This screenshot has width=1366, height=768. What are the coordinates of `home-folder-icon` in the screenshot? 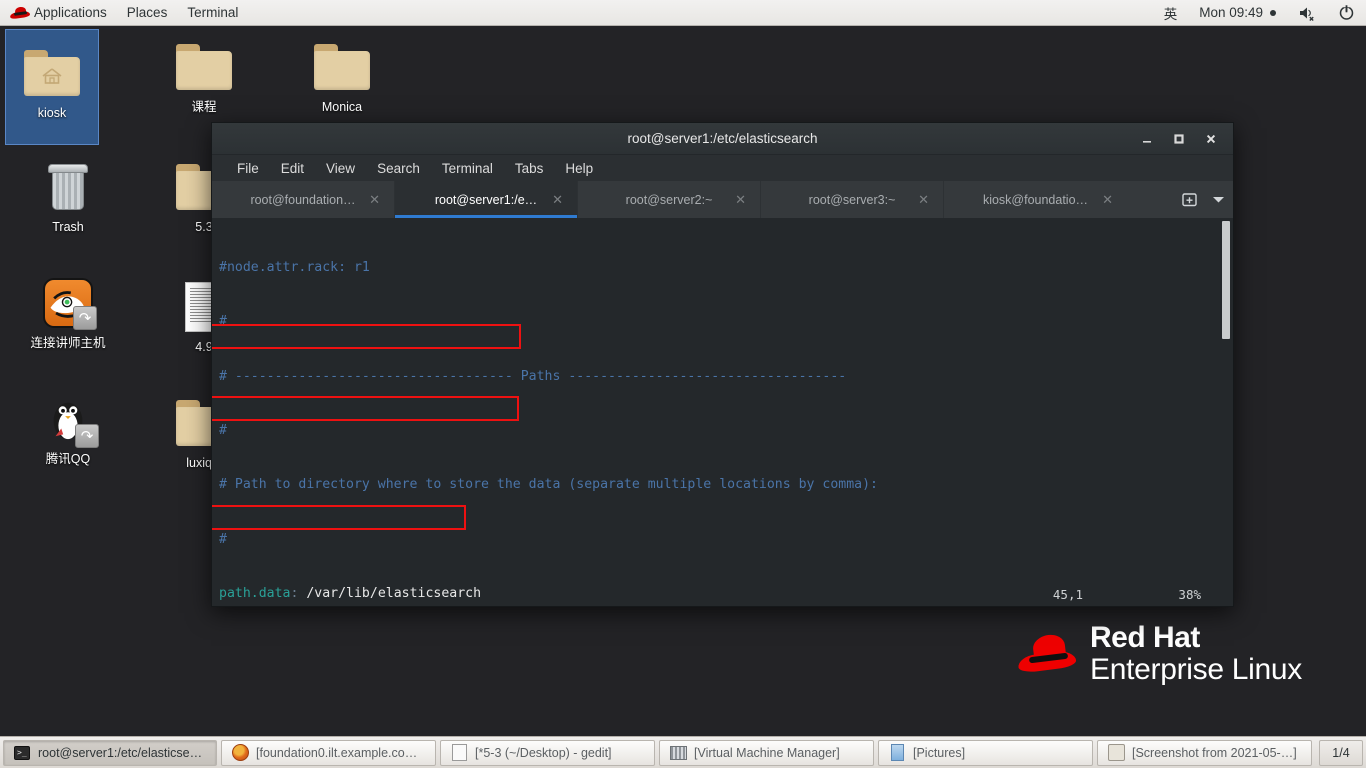 It's located at (52, 73).